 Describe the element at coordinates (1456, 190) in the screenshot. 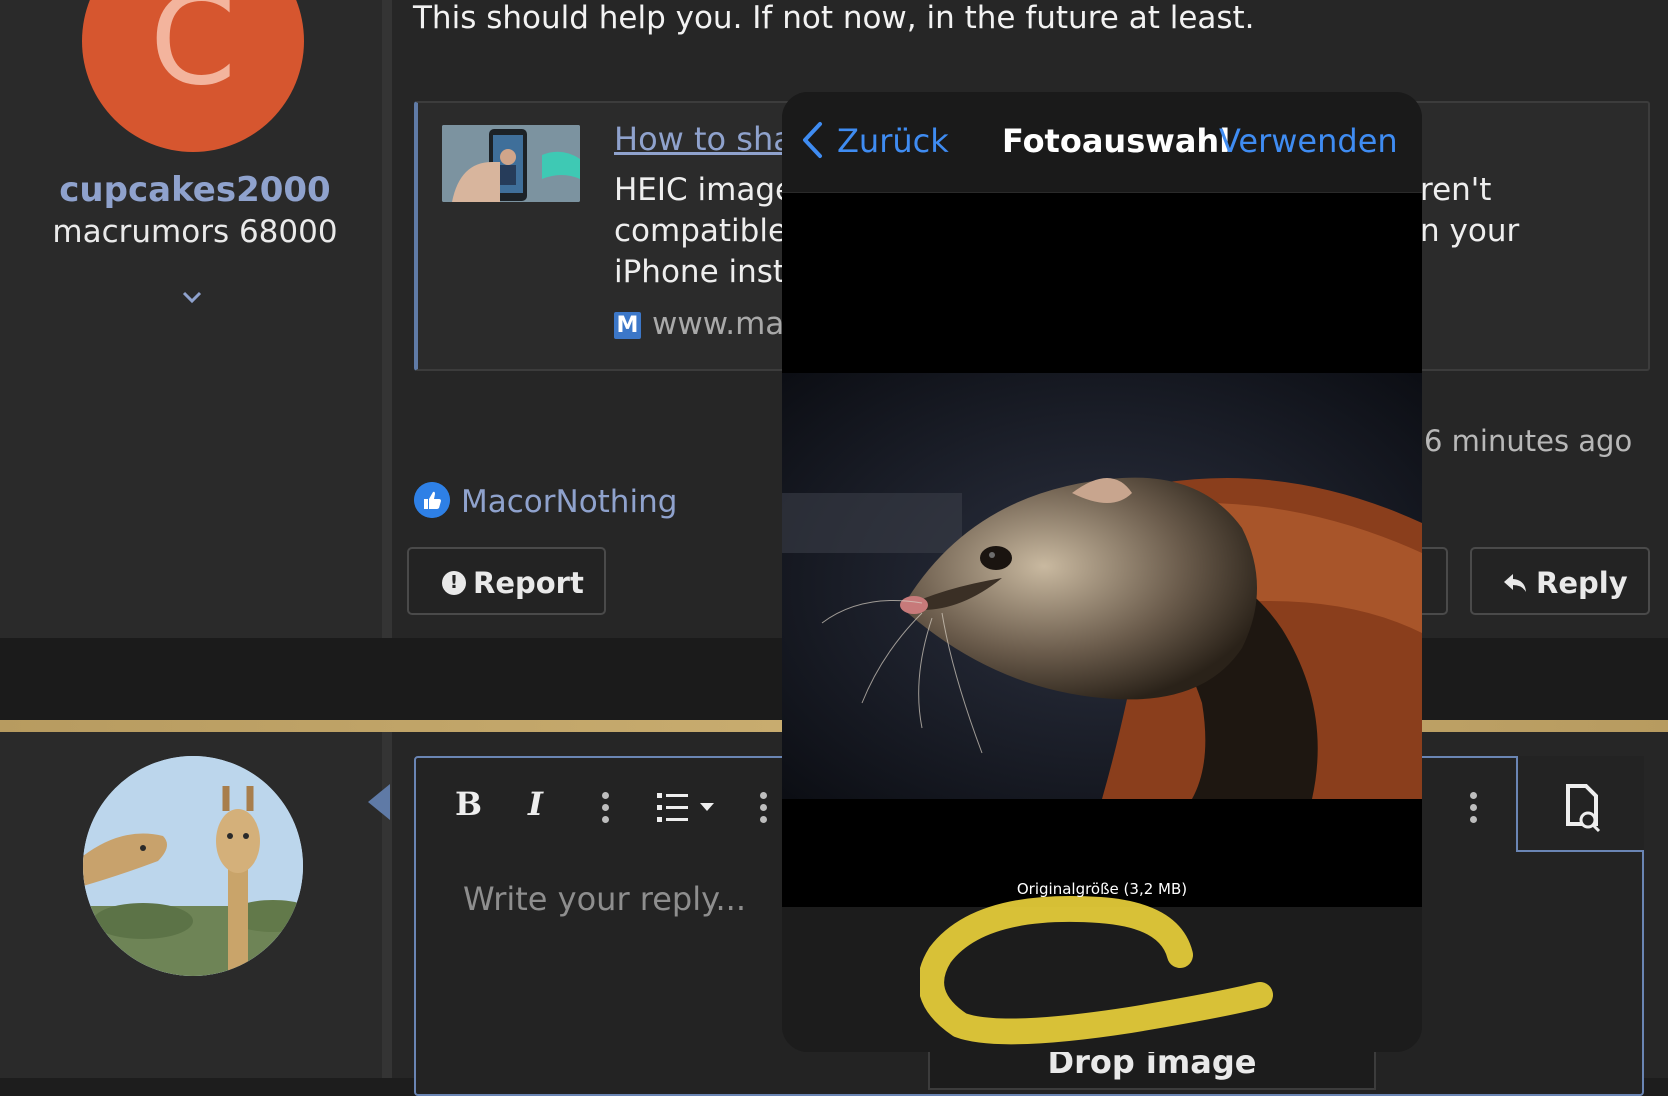

I see `link-description-line: ren't` at that location.